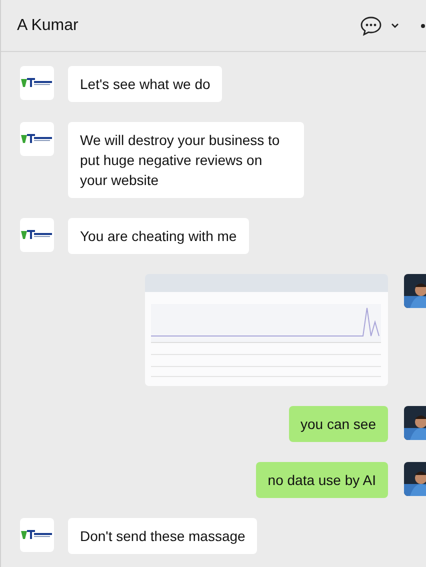 The height and width of the screenshot is (567, 426). What do you see at coordinates (186, 160) in the screenshot?
I see `message-bubble: We will destroy your business to put huge negative reviews on your website` at bounding box center [186, 160].